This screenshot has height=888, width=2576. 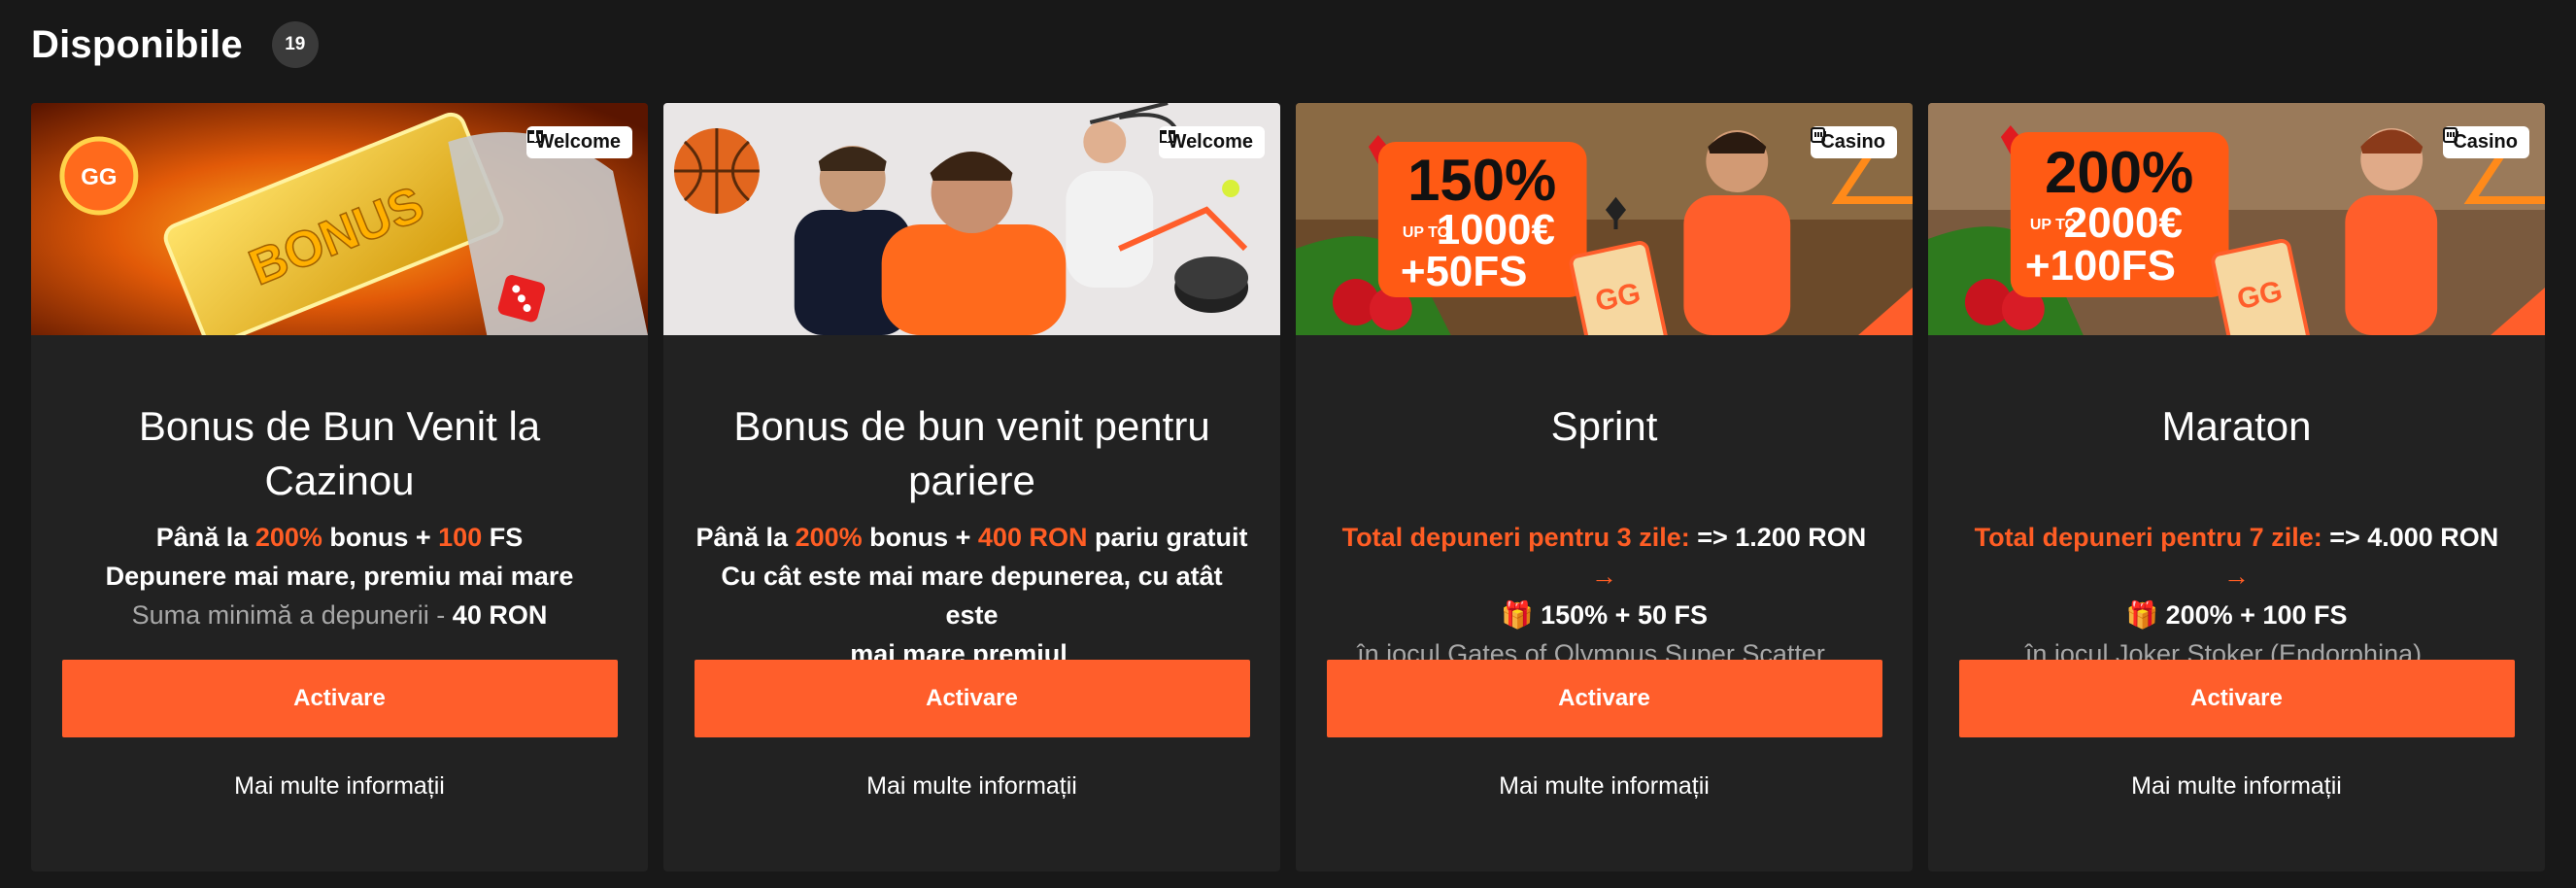 What do you see at coordinates (2236, 615) in the screenshot?
I see `promo-line-2: 🎁 200% + 100 FS` at bounding box center [2236, 615].